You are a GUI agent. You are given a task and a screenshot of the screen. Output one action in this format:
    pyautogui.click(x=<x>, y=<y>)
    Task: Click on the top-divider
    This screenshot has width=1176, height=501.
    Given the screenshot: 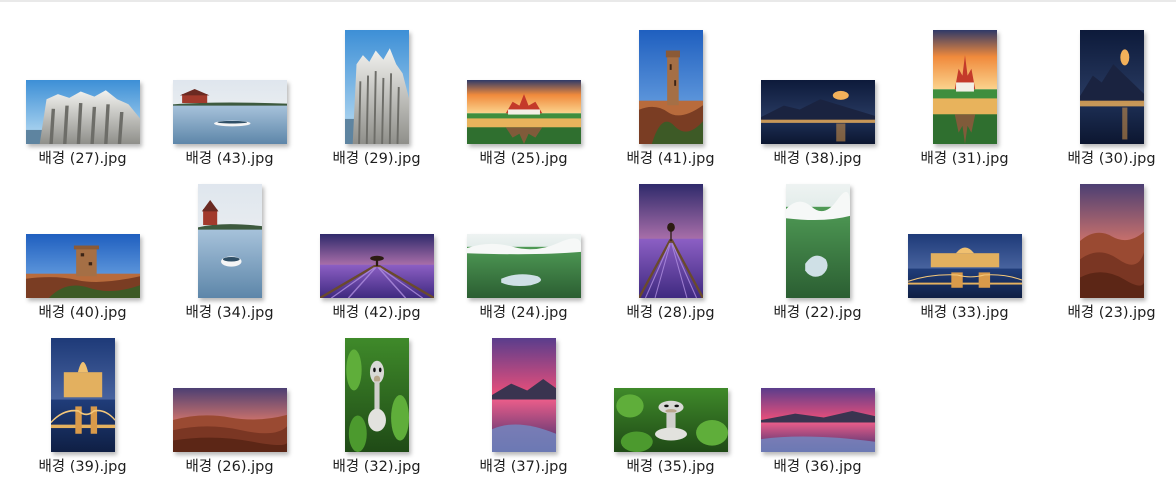 What is the action you would take?
    pyautogui.click(x=588, y=1)
    